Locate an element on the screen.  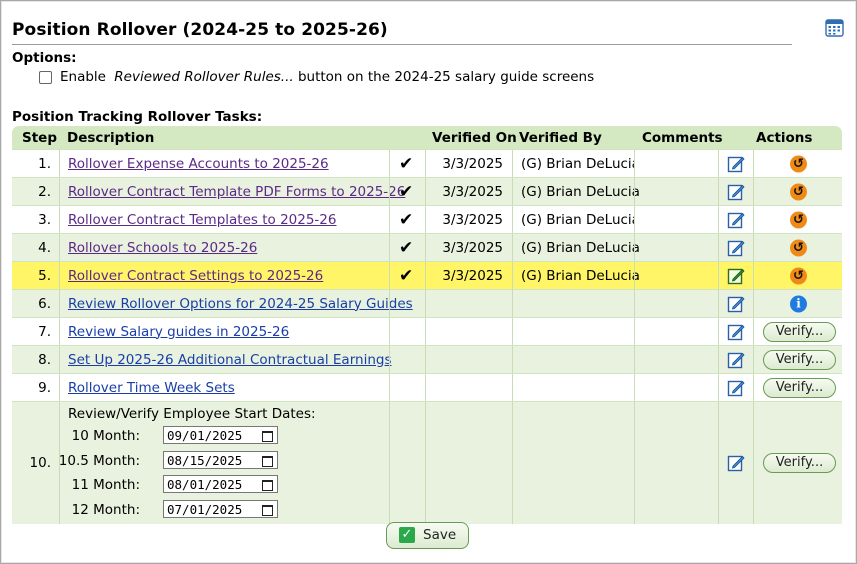
info-icon: i is located at coordinates (798, 303).